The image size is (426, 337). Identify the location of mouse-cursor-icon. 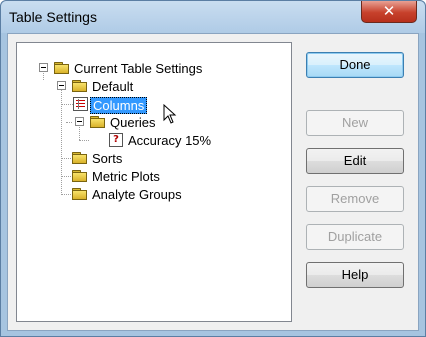
(170, 114).